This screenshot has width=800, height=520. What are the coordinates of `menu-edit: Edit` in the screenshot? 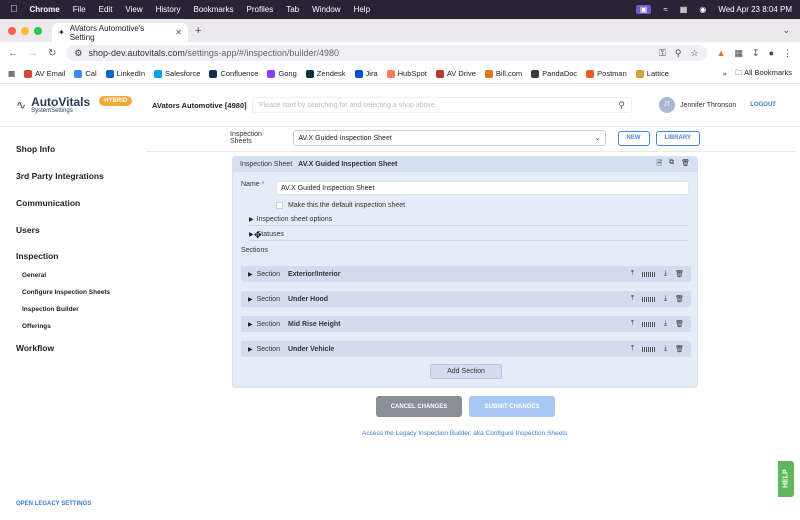 It's located at (106, 9).